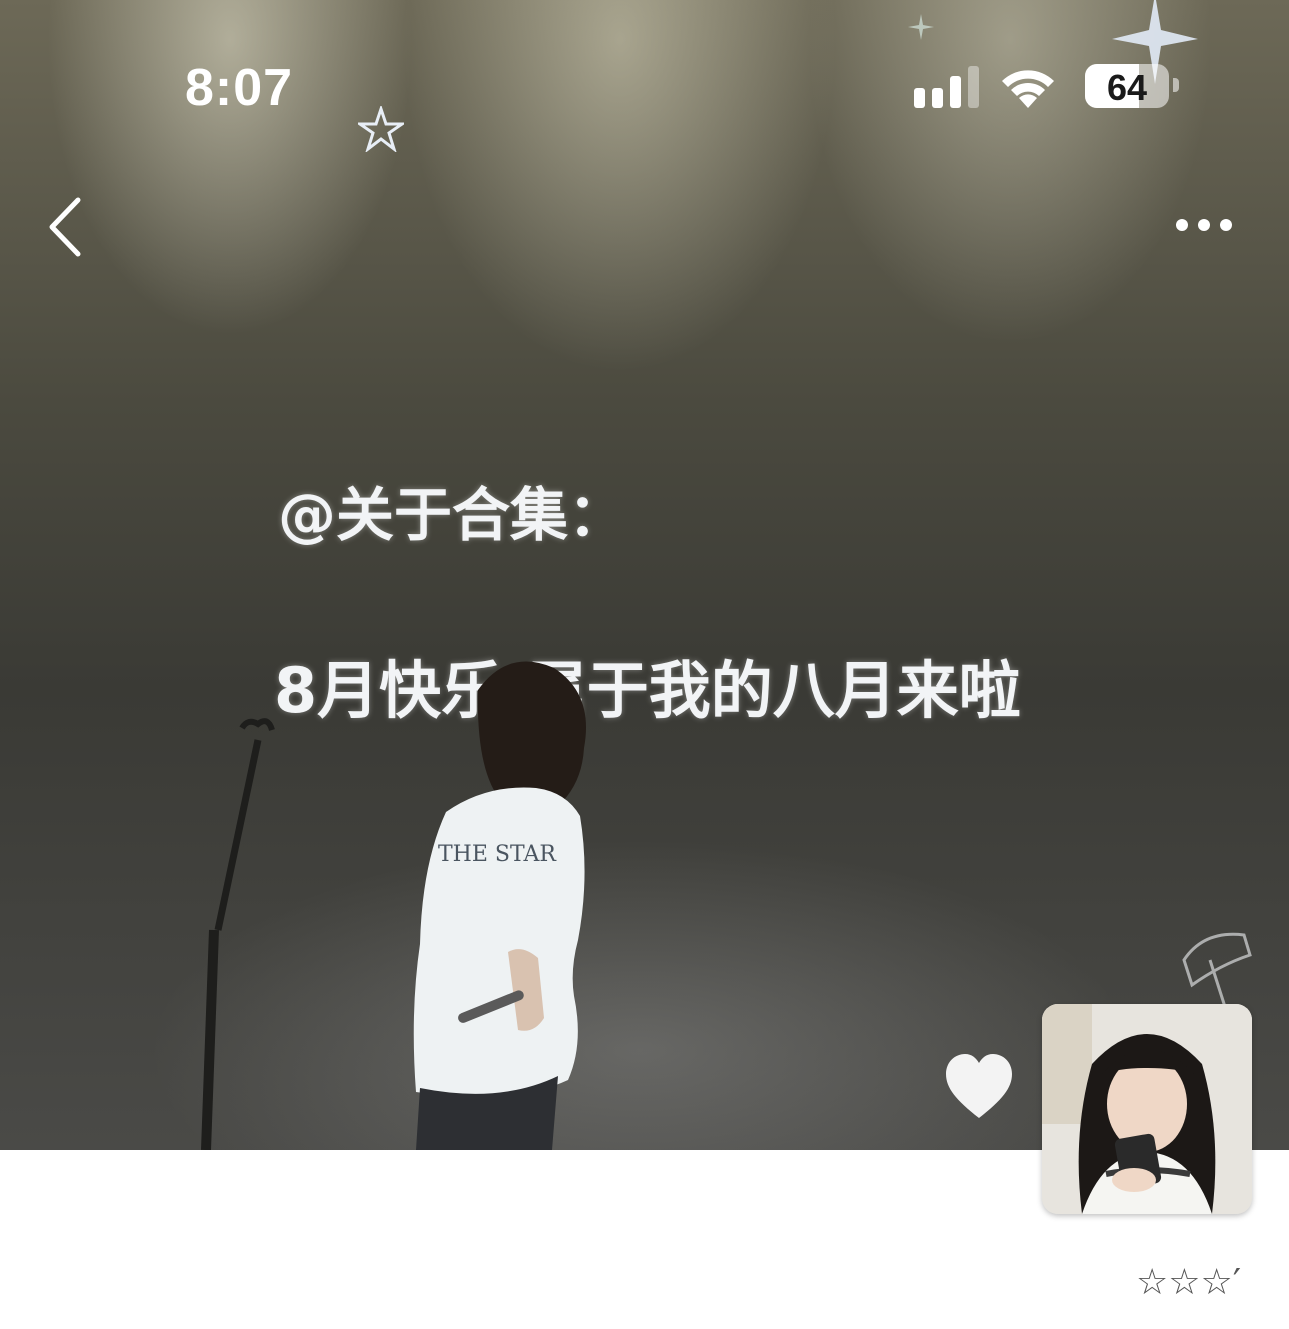  Describe the element at coordinates (1188, 1282) in the screenshot. I see `rating-stars: ☆☆☆′` at that location.